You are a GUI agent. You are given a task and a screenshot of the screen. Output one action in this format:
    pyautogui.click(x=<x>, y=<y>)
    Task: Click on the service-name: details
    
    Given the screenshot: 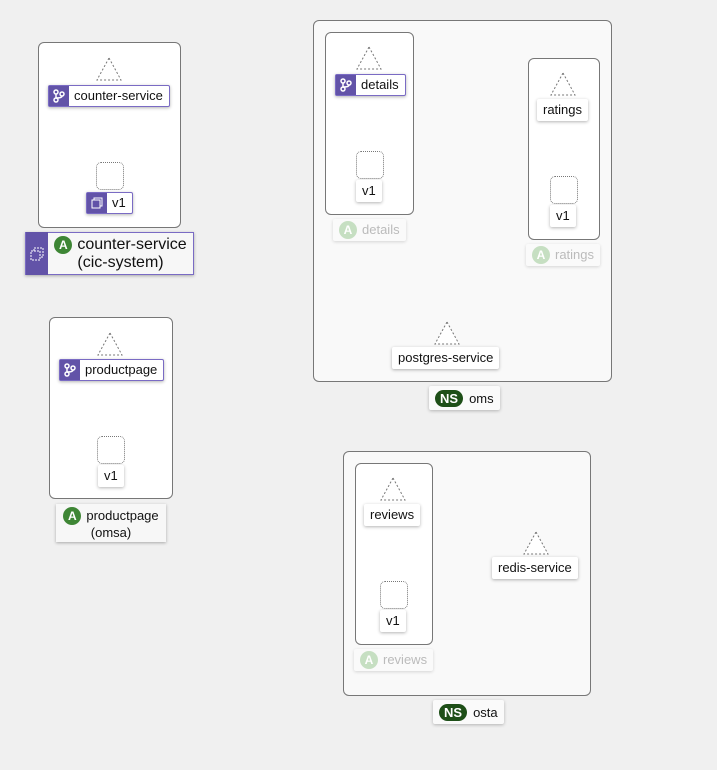 What is the action you would take?
    pyautogui.click(x=380, y=84)
    